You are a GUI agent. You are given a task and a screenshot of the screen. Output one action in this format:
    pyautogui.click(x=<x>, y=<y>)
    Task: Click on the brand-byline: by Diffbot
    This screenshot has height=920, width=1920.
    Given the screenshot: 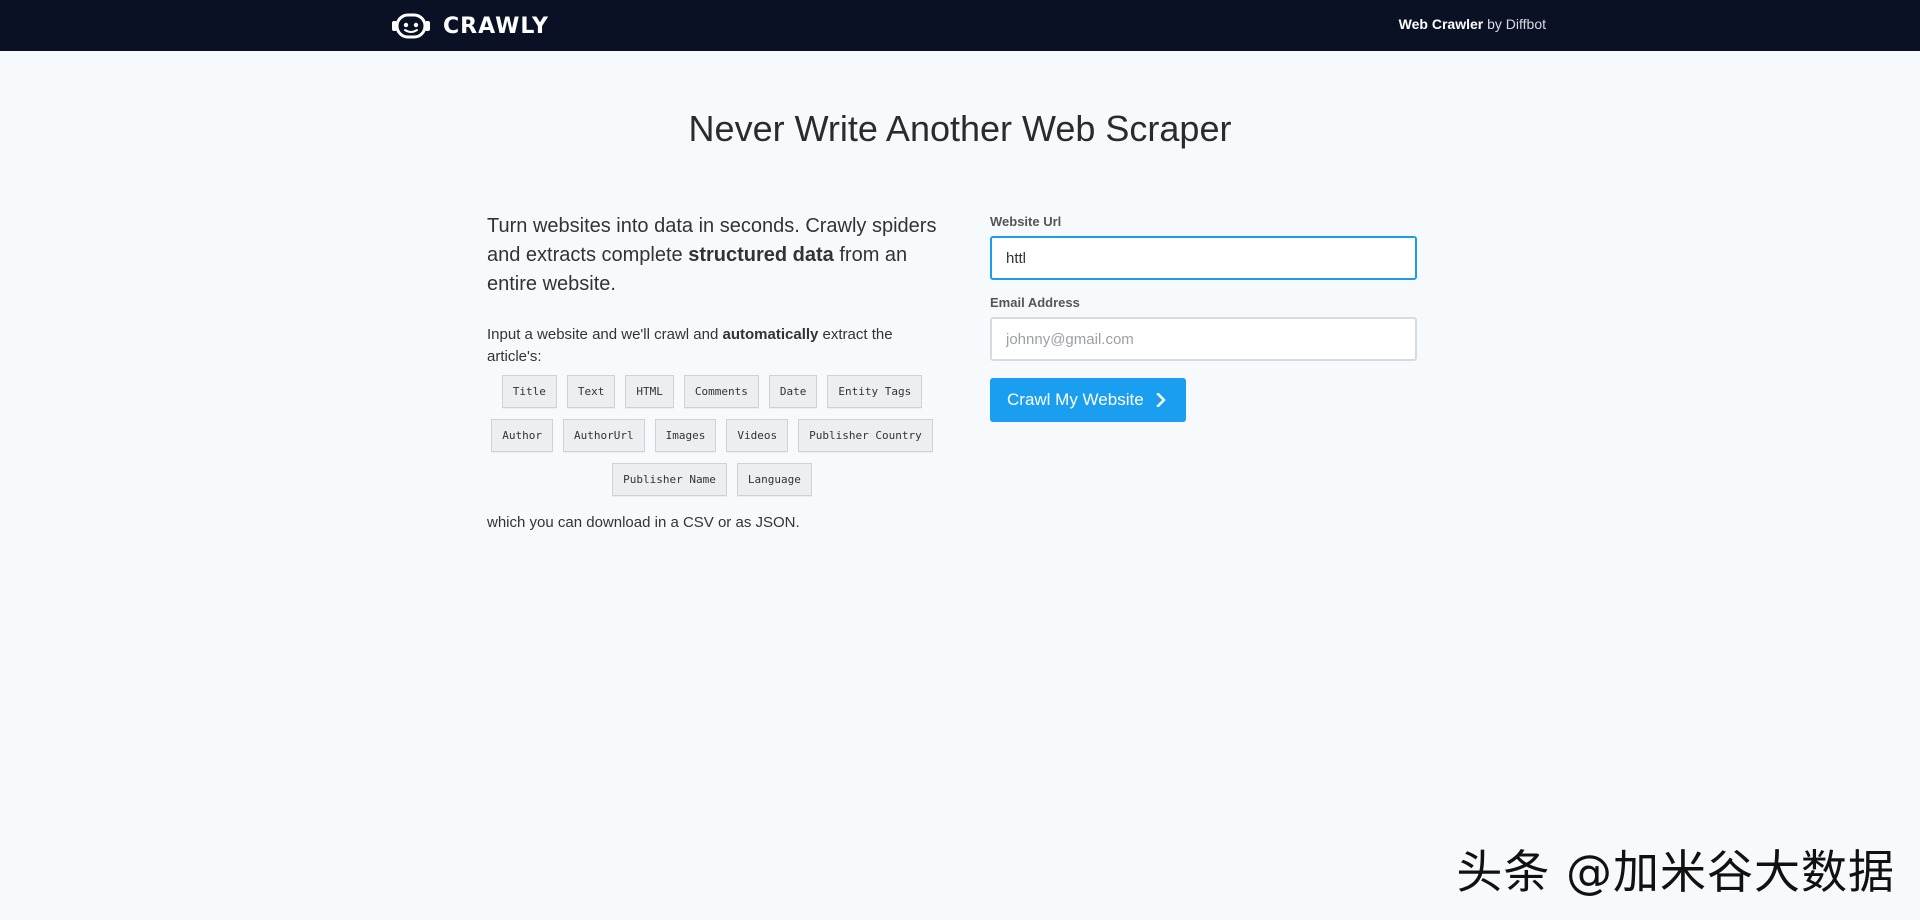 What is the action you would take?
    pyautogui.click(x=1516, y=24)
    